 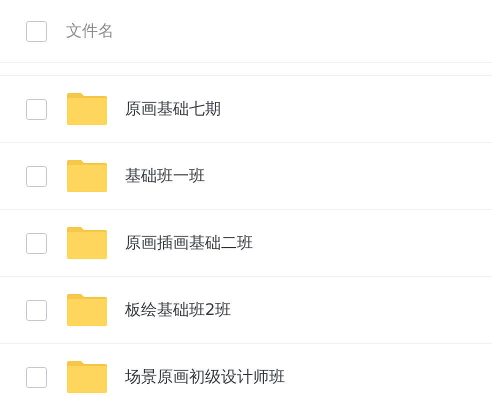 What do you see at coordinates (165, 176) in the screenshot?
I see `file-name: 基础班一班` at bounding box center [165, 176].